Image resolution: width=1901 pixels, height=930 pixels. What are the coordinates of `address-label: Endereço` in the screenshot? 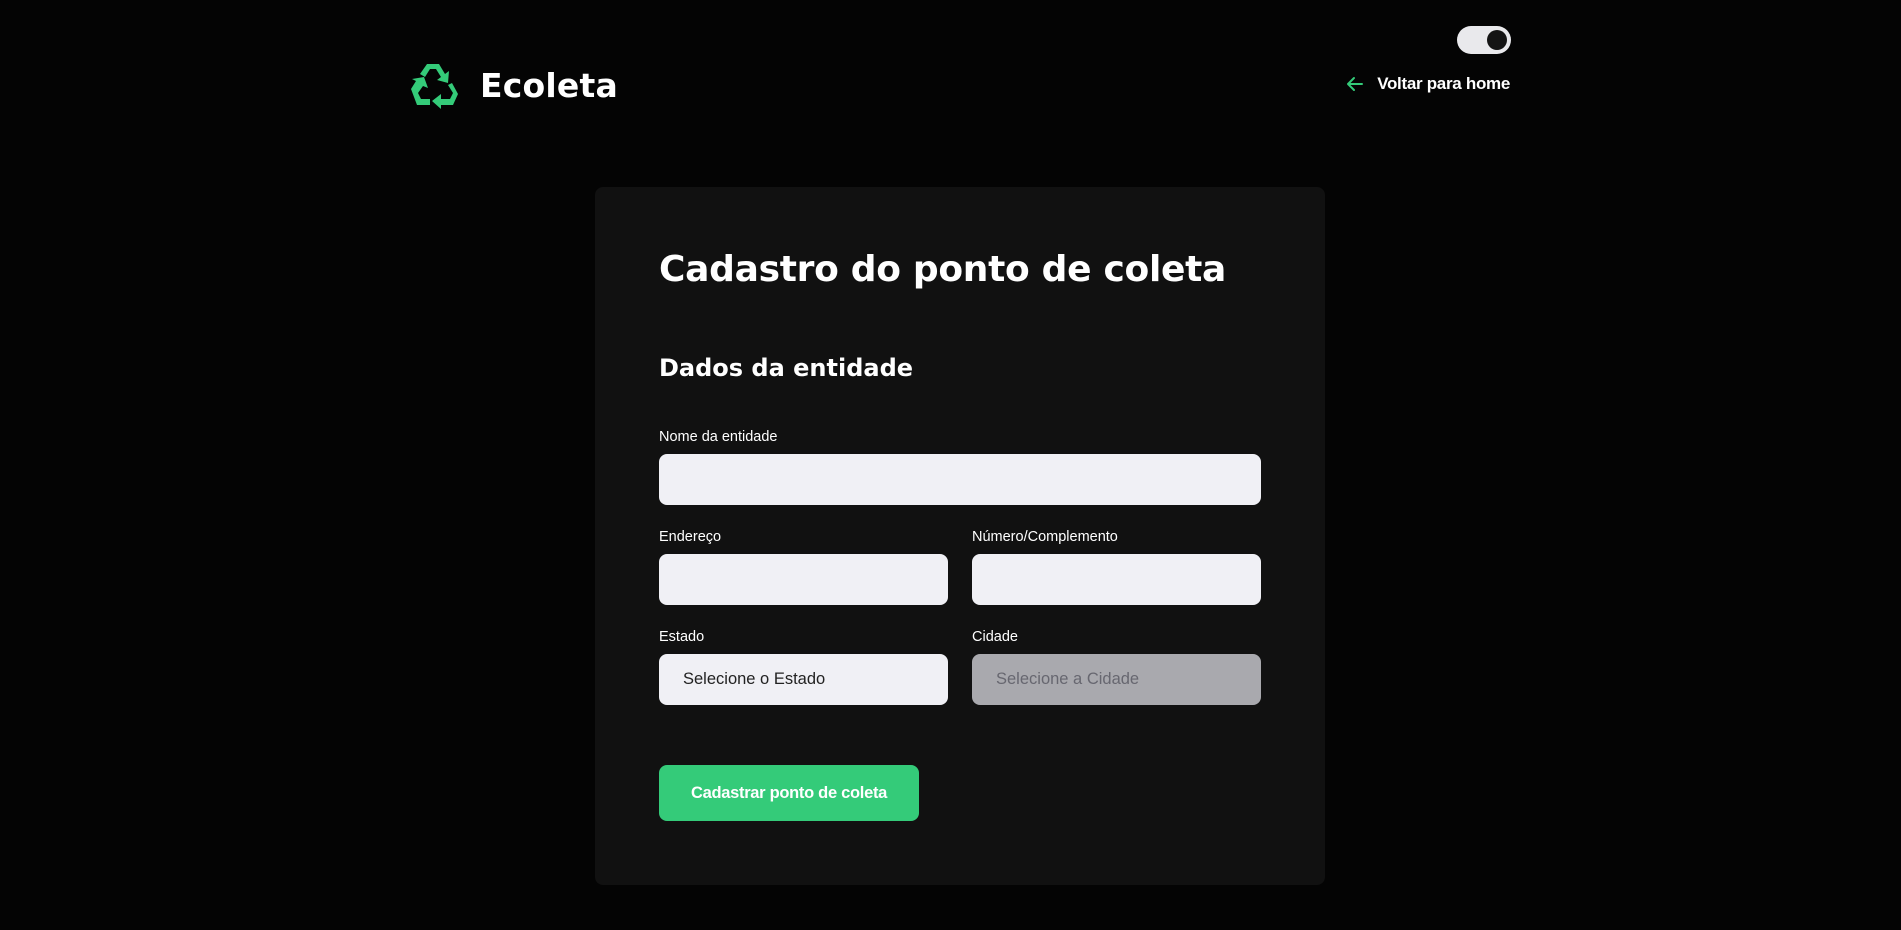 It's located at (690, 537).